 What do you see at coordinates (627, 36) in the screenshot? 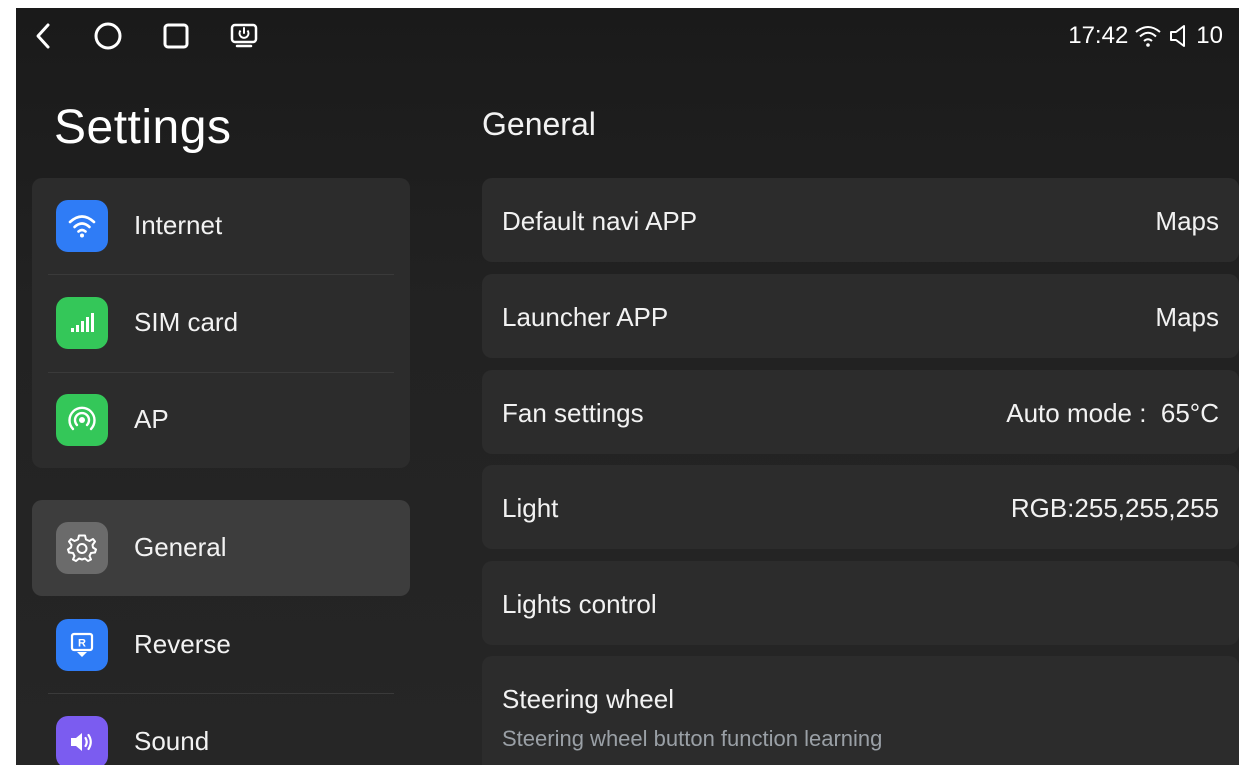
I see `status-bar: 17:42 10` at bounding box center [627, 36].